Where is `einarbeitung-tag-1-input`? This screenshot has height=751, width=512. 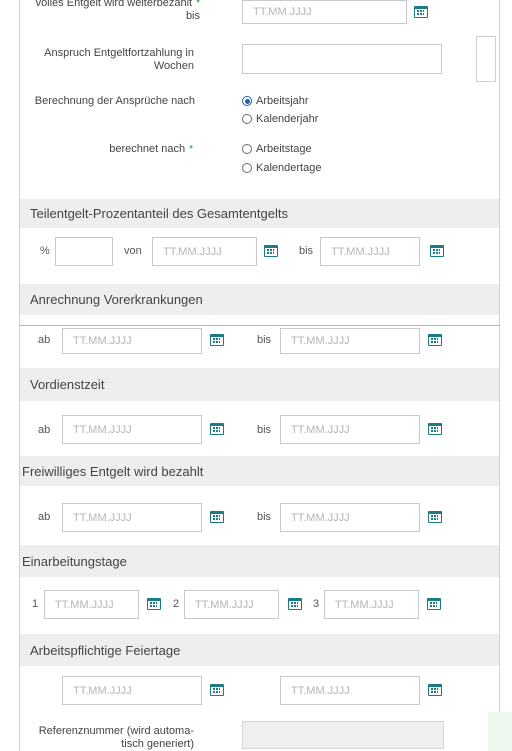 einarbeitung-tag-1-input is located at coordinates (91, 604).